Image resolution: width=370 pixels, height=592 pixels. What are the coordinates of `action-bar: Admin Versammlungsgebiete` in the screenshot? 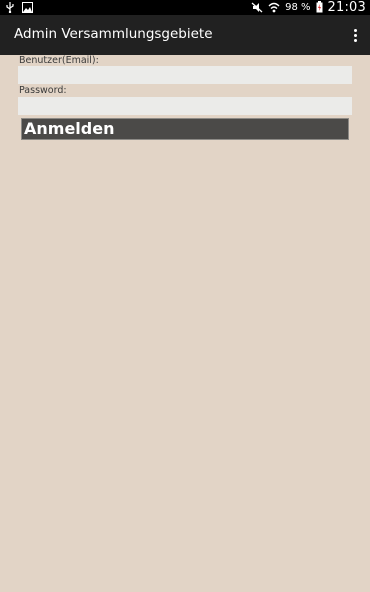 It's located at (185, 35).